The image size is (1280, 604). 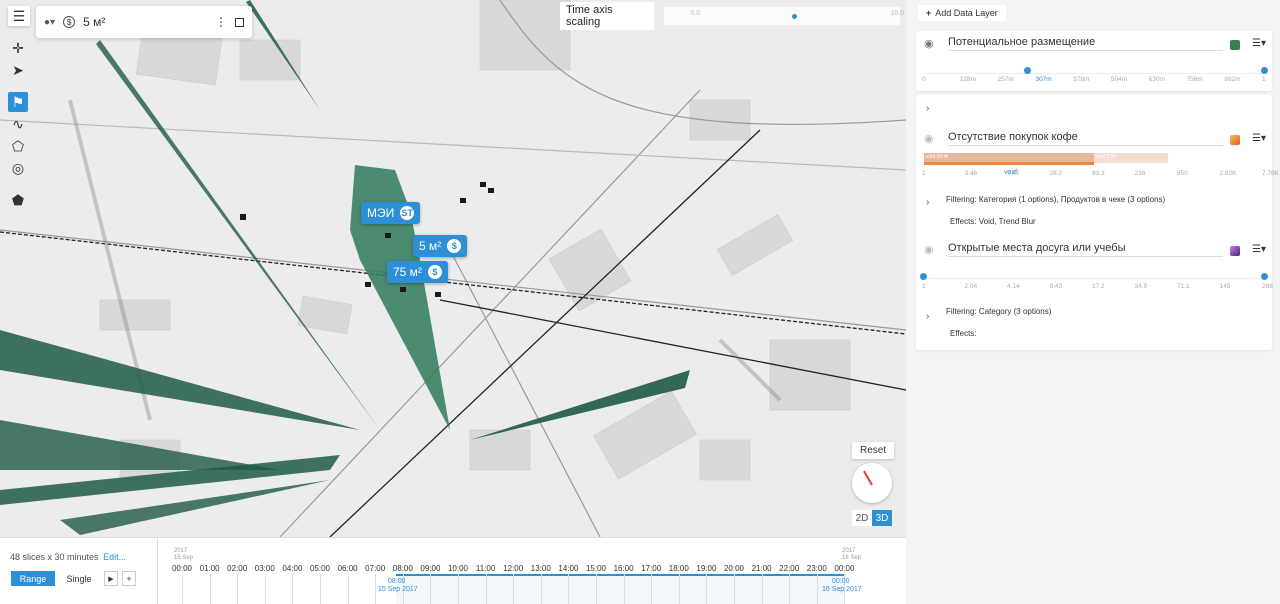 What do you see at coordinates (1270, 173) in the screenshot?
I see `tick-label: 7.76K` at bounding box center [1270, 173].